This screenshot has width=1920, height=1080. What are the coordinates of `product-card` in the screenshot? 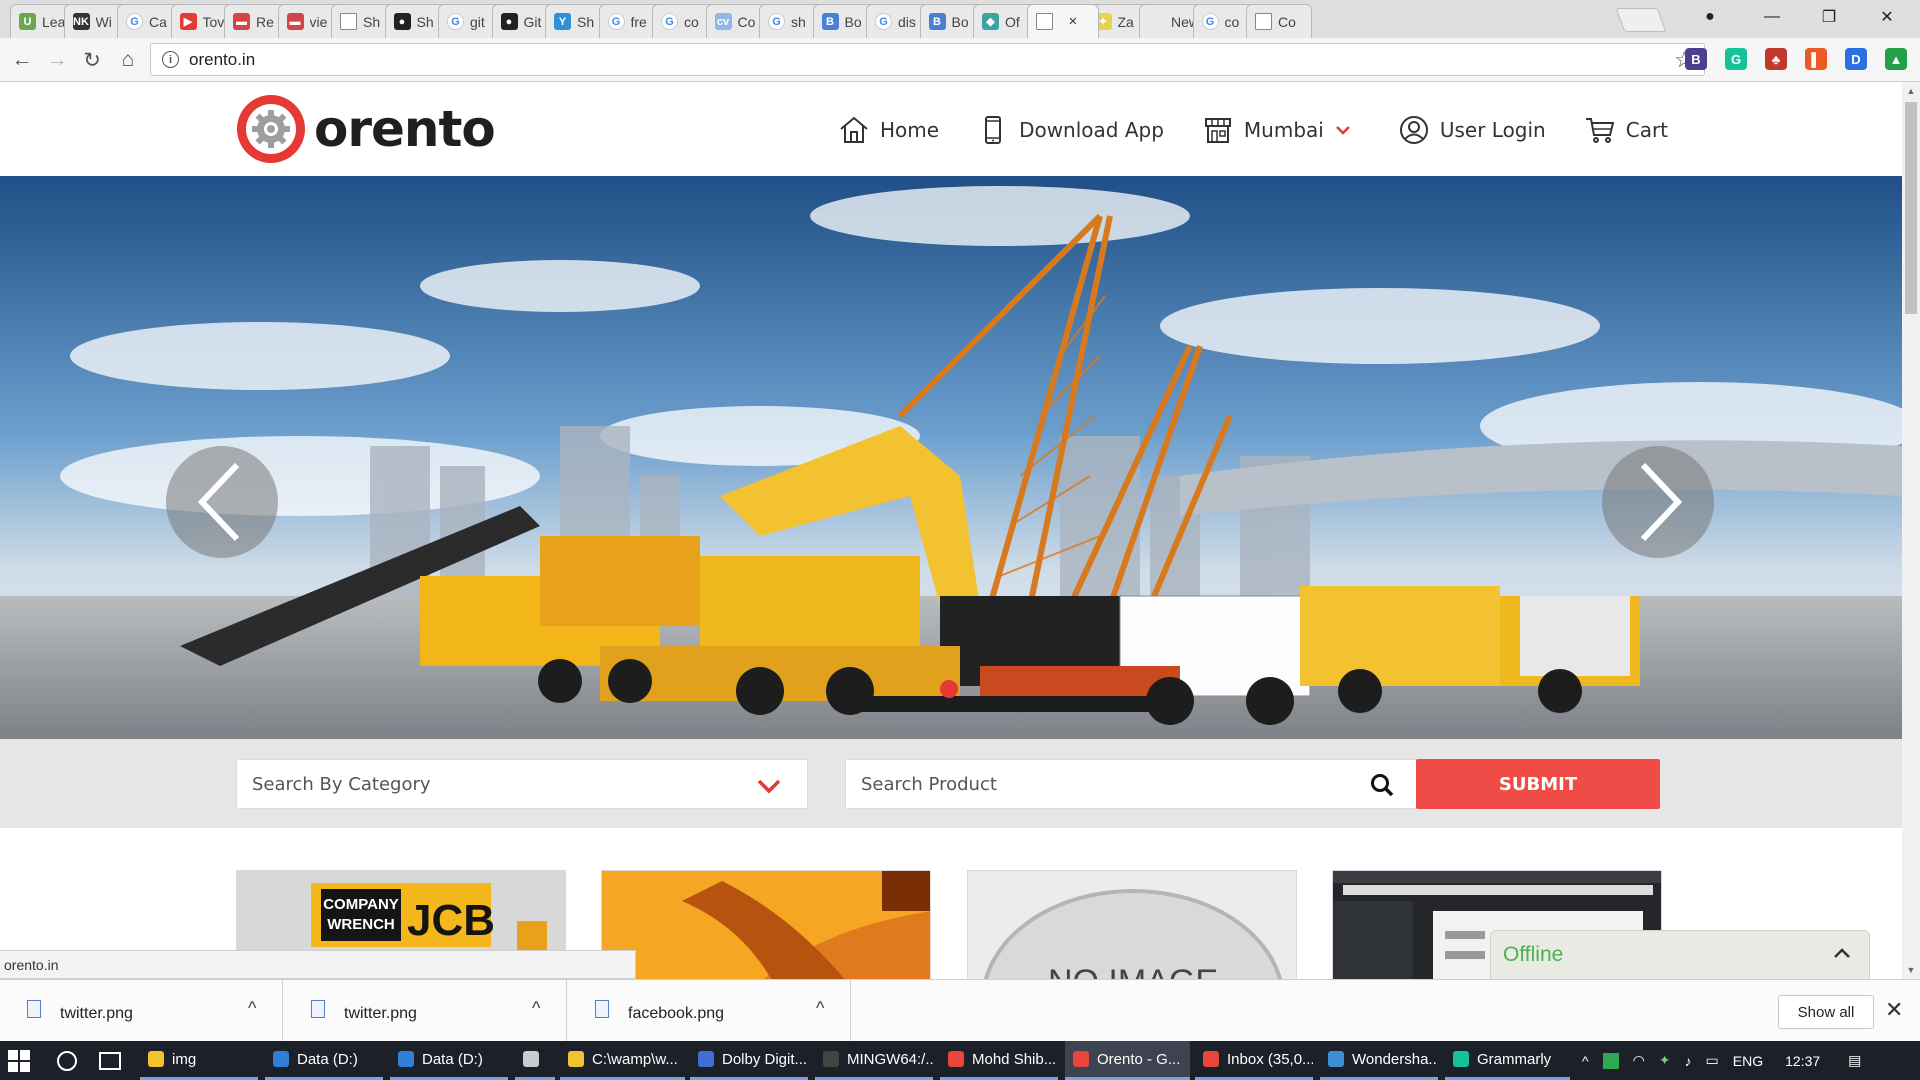 It's located at (766, 924).